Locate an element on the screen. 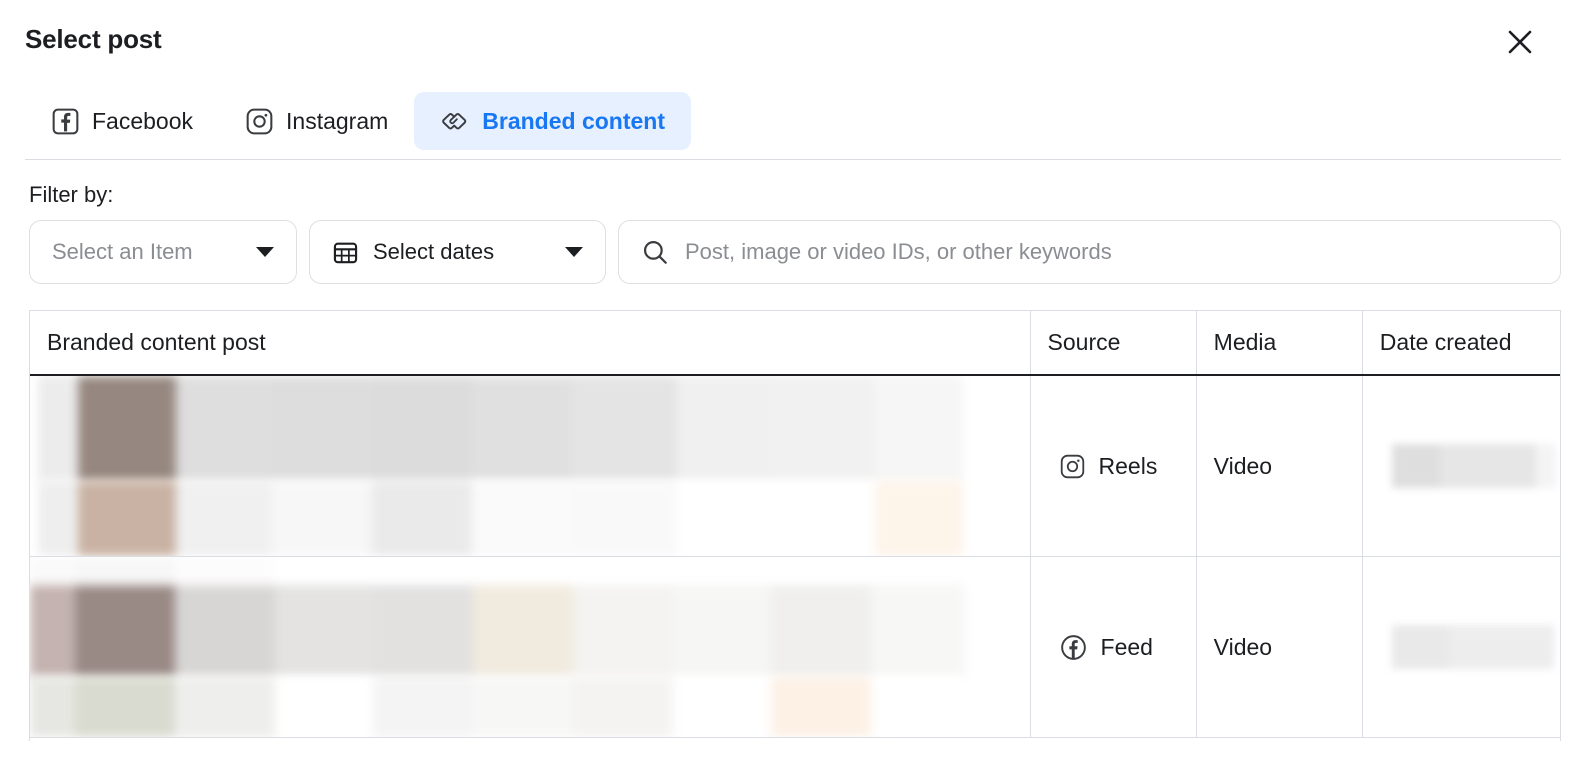 This screenshot has width=1586, height=761. tab-bar: Facebook Instagram Branded content is located at coordinates (793, 121).